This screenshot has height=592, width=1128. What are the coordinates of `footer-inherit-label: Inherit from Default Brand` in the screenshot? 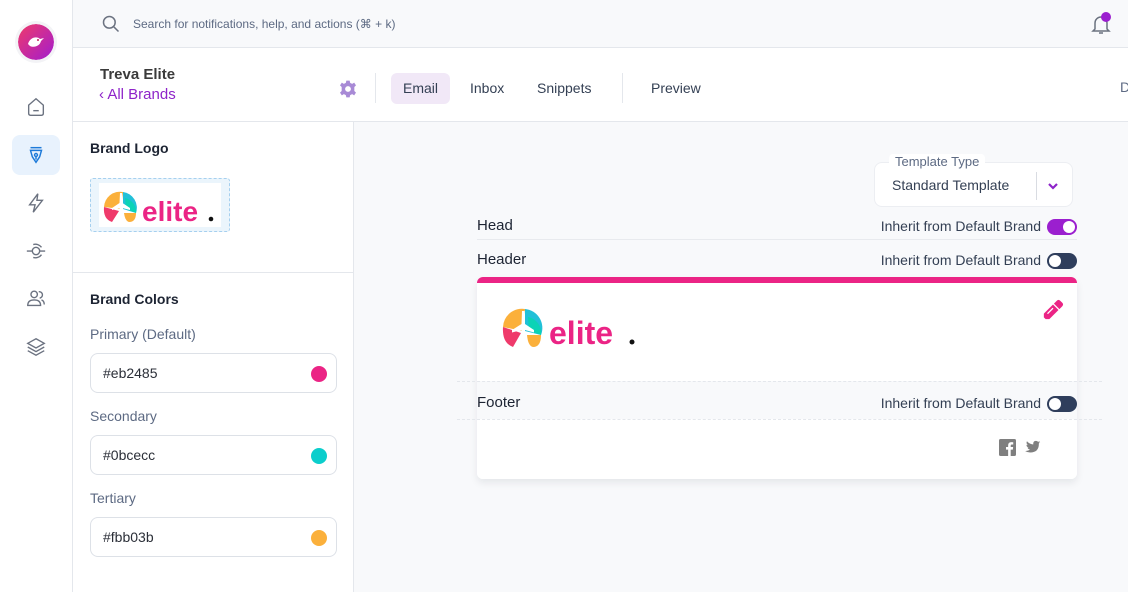 It's located at (960, 403).